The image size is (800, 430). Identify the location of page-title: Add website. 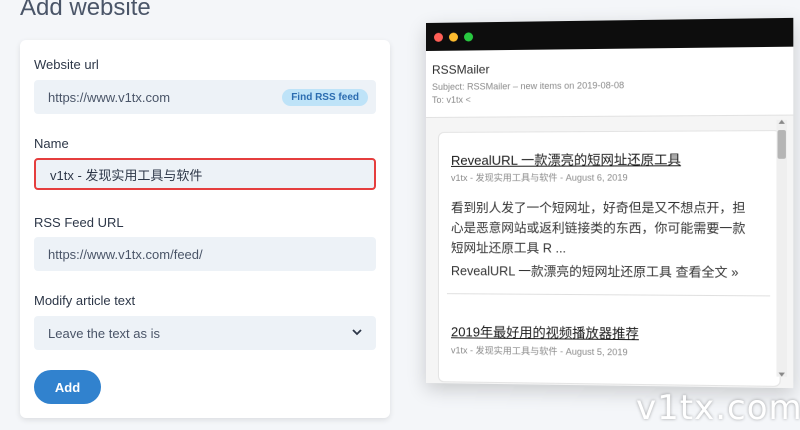
(85, 10).